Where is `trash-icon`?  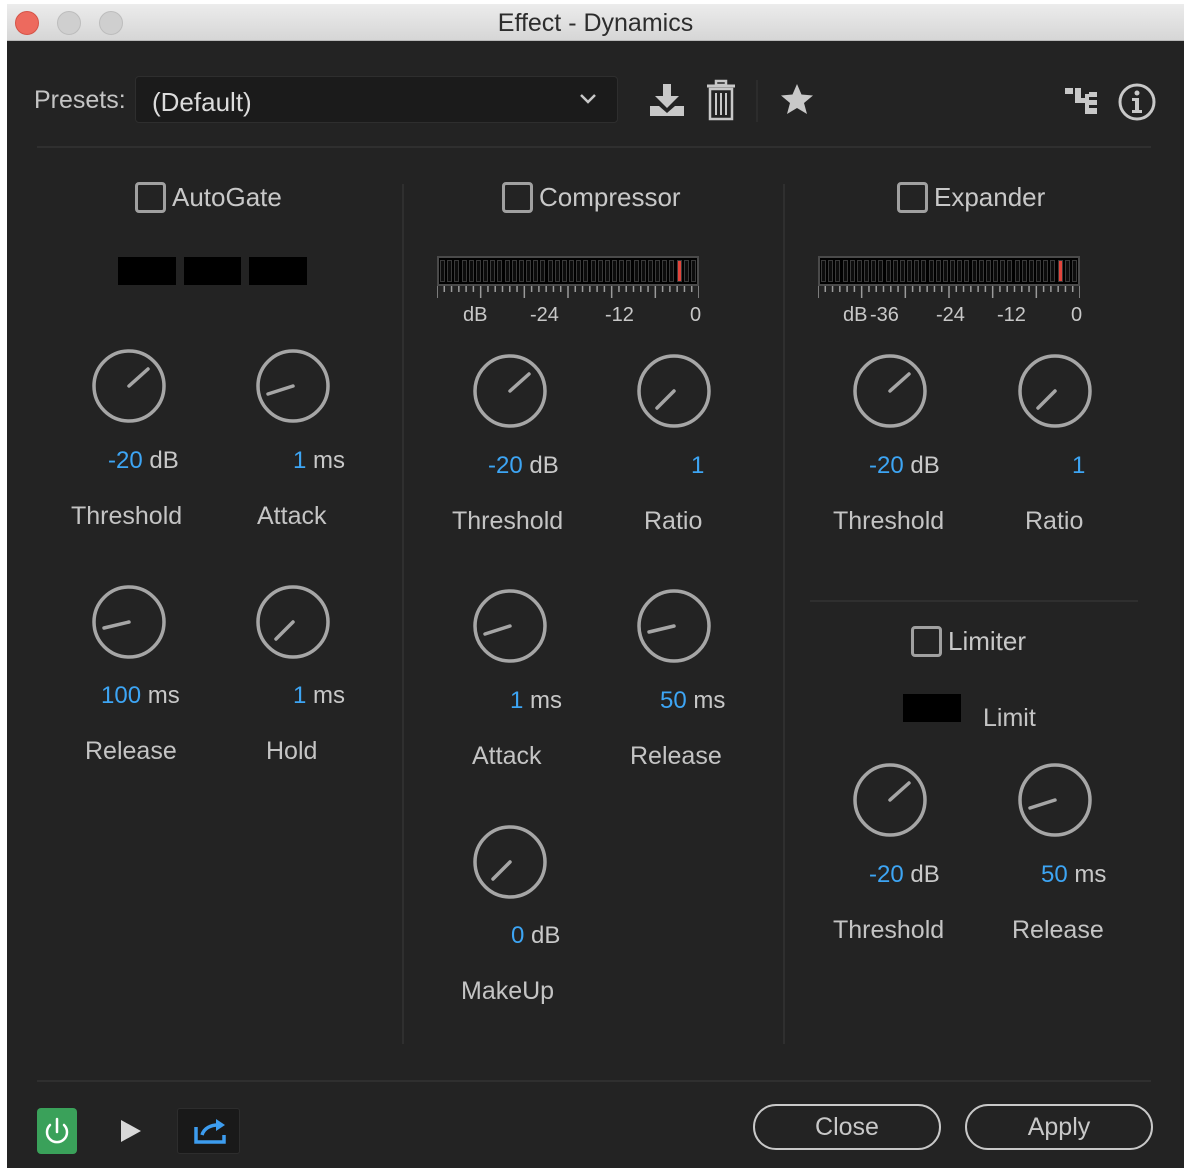 trash-icon is located at coordinates (721, 100).